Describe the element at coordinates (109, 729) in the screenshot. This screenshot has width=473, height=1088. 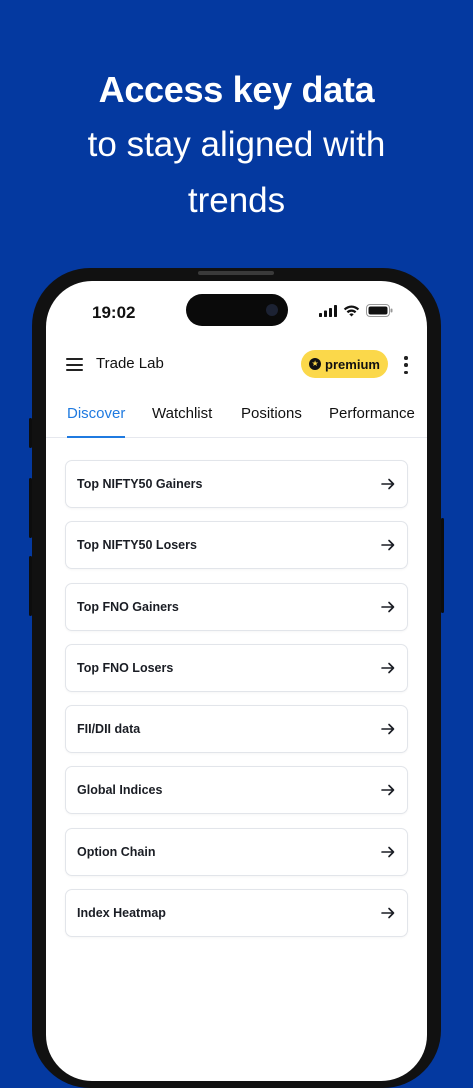
I see `list-item-label: FII/DII data` at that location.